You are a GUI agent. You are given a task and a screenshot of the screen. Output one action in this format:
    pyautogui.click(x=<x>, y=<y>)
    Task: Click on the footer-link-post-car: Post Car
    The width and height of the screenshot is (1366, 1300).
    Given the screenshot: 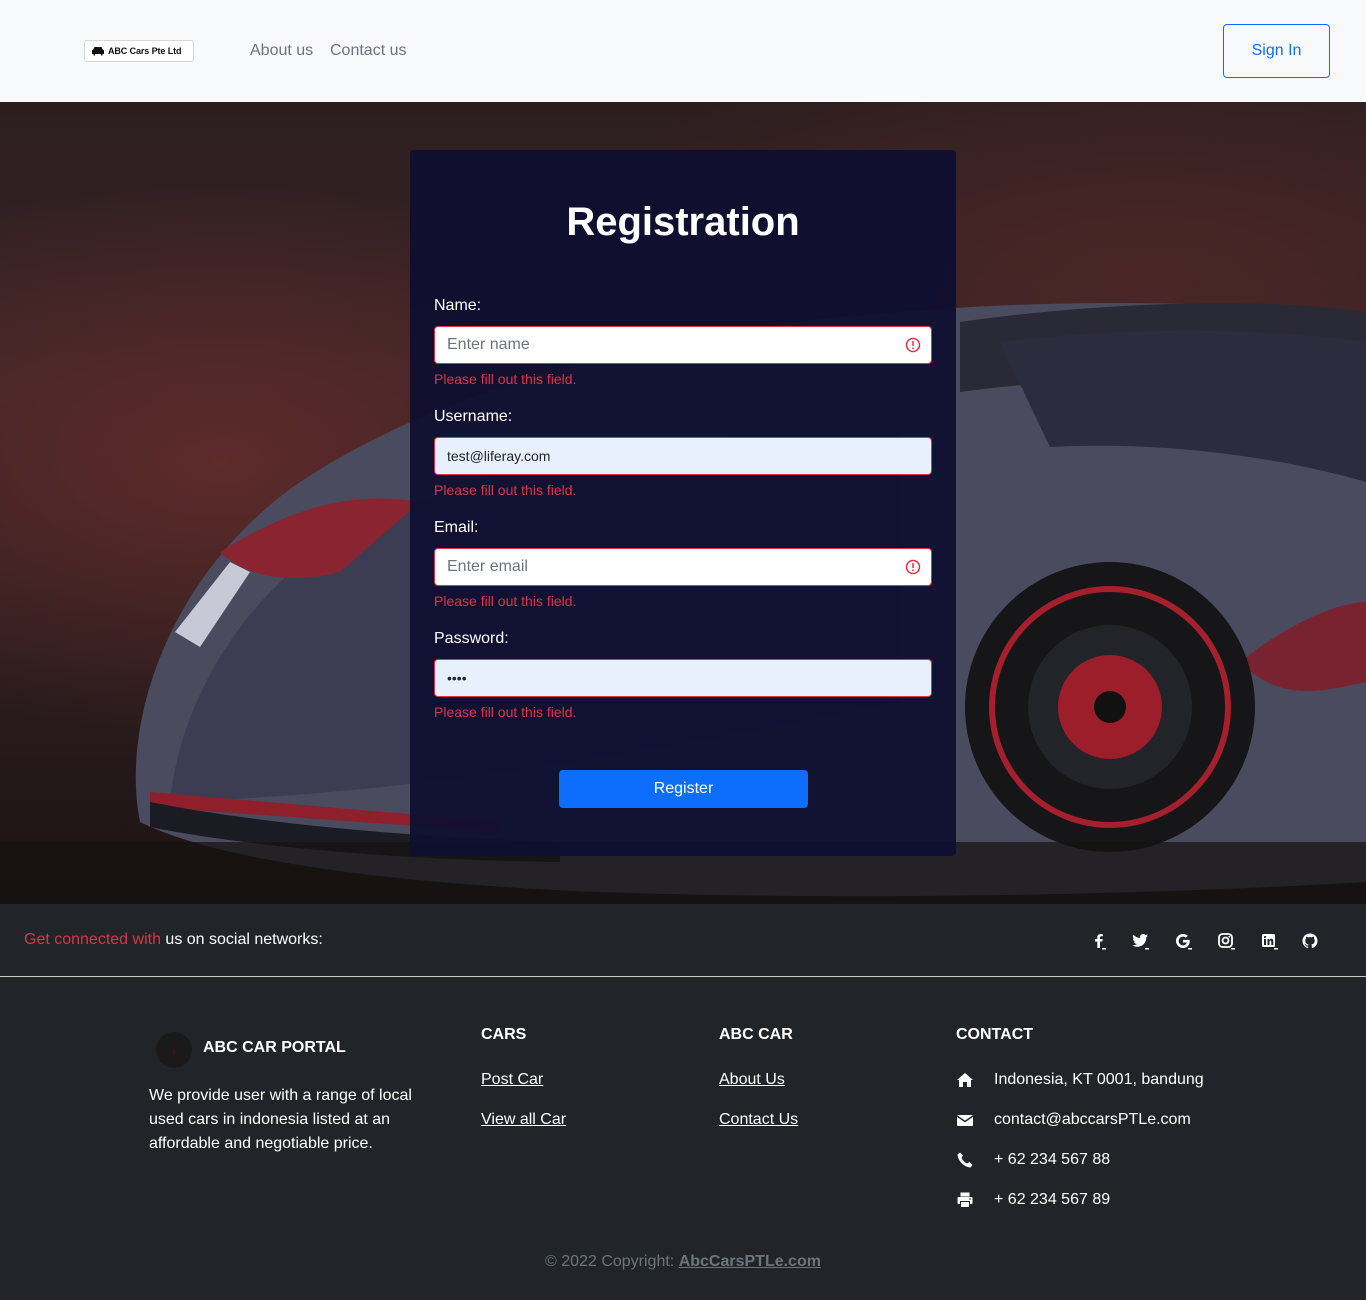 What is the action you would take?
    pyautogui.click(x=512, y=1080)
    